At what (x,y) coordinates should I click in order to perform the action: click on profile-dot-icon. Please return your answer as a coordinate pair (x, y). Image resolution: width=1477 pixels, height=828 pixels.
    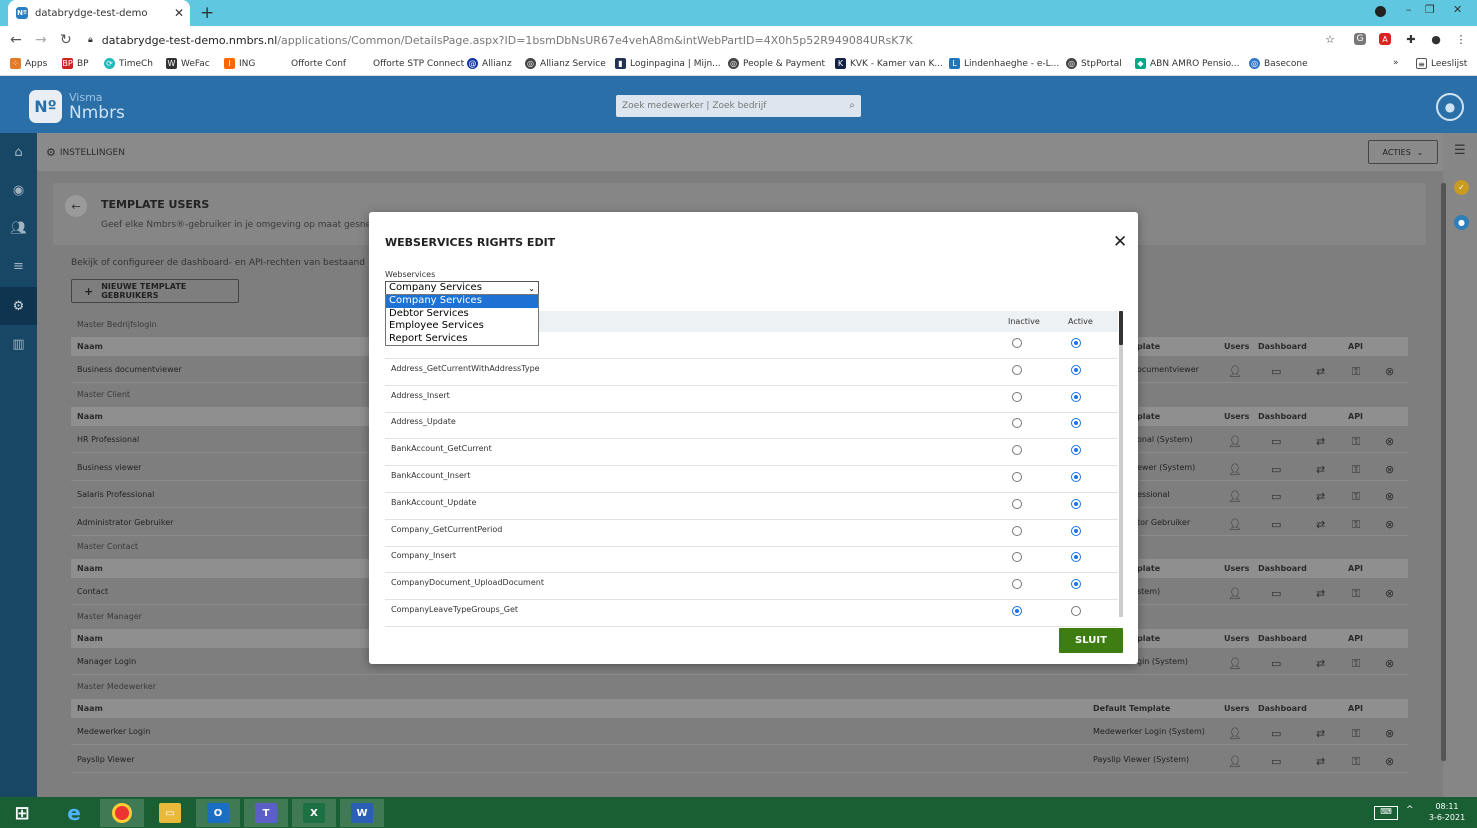
    Looking at the image, I should click on (1380, 11).